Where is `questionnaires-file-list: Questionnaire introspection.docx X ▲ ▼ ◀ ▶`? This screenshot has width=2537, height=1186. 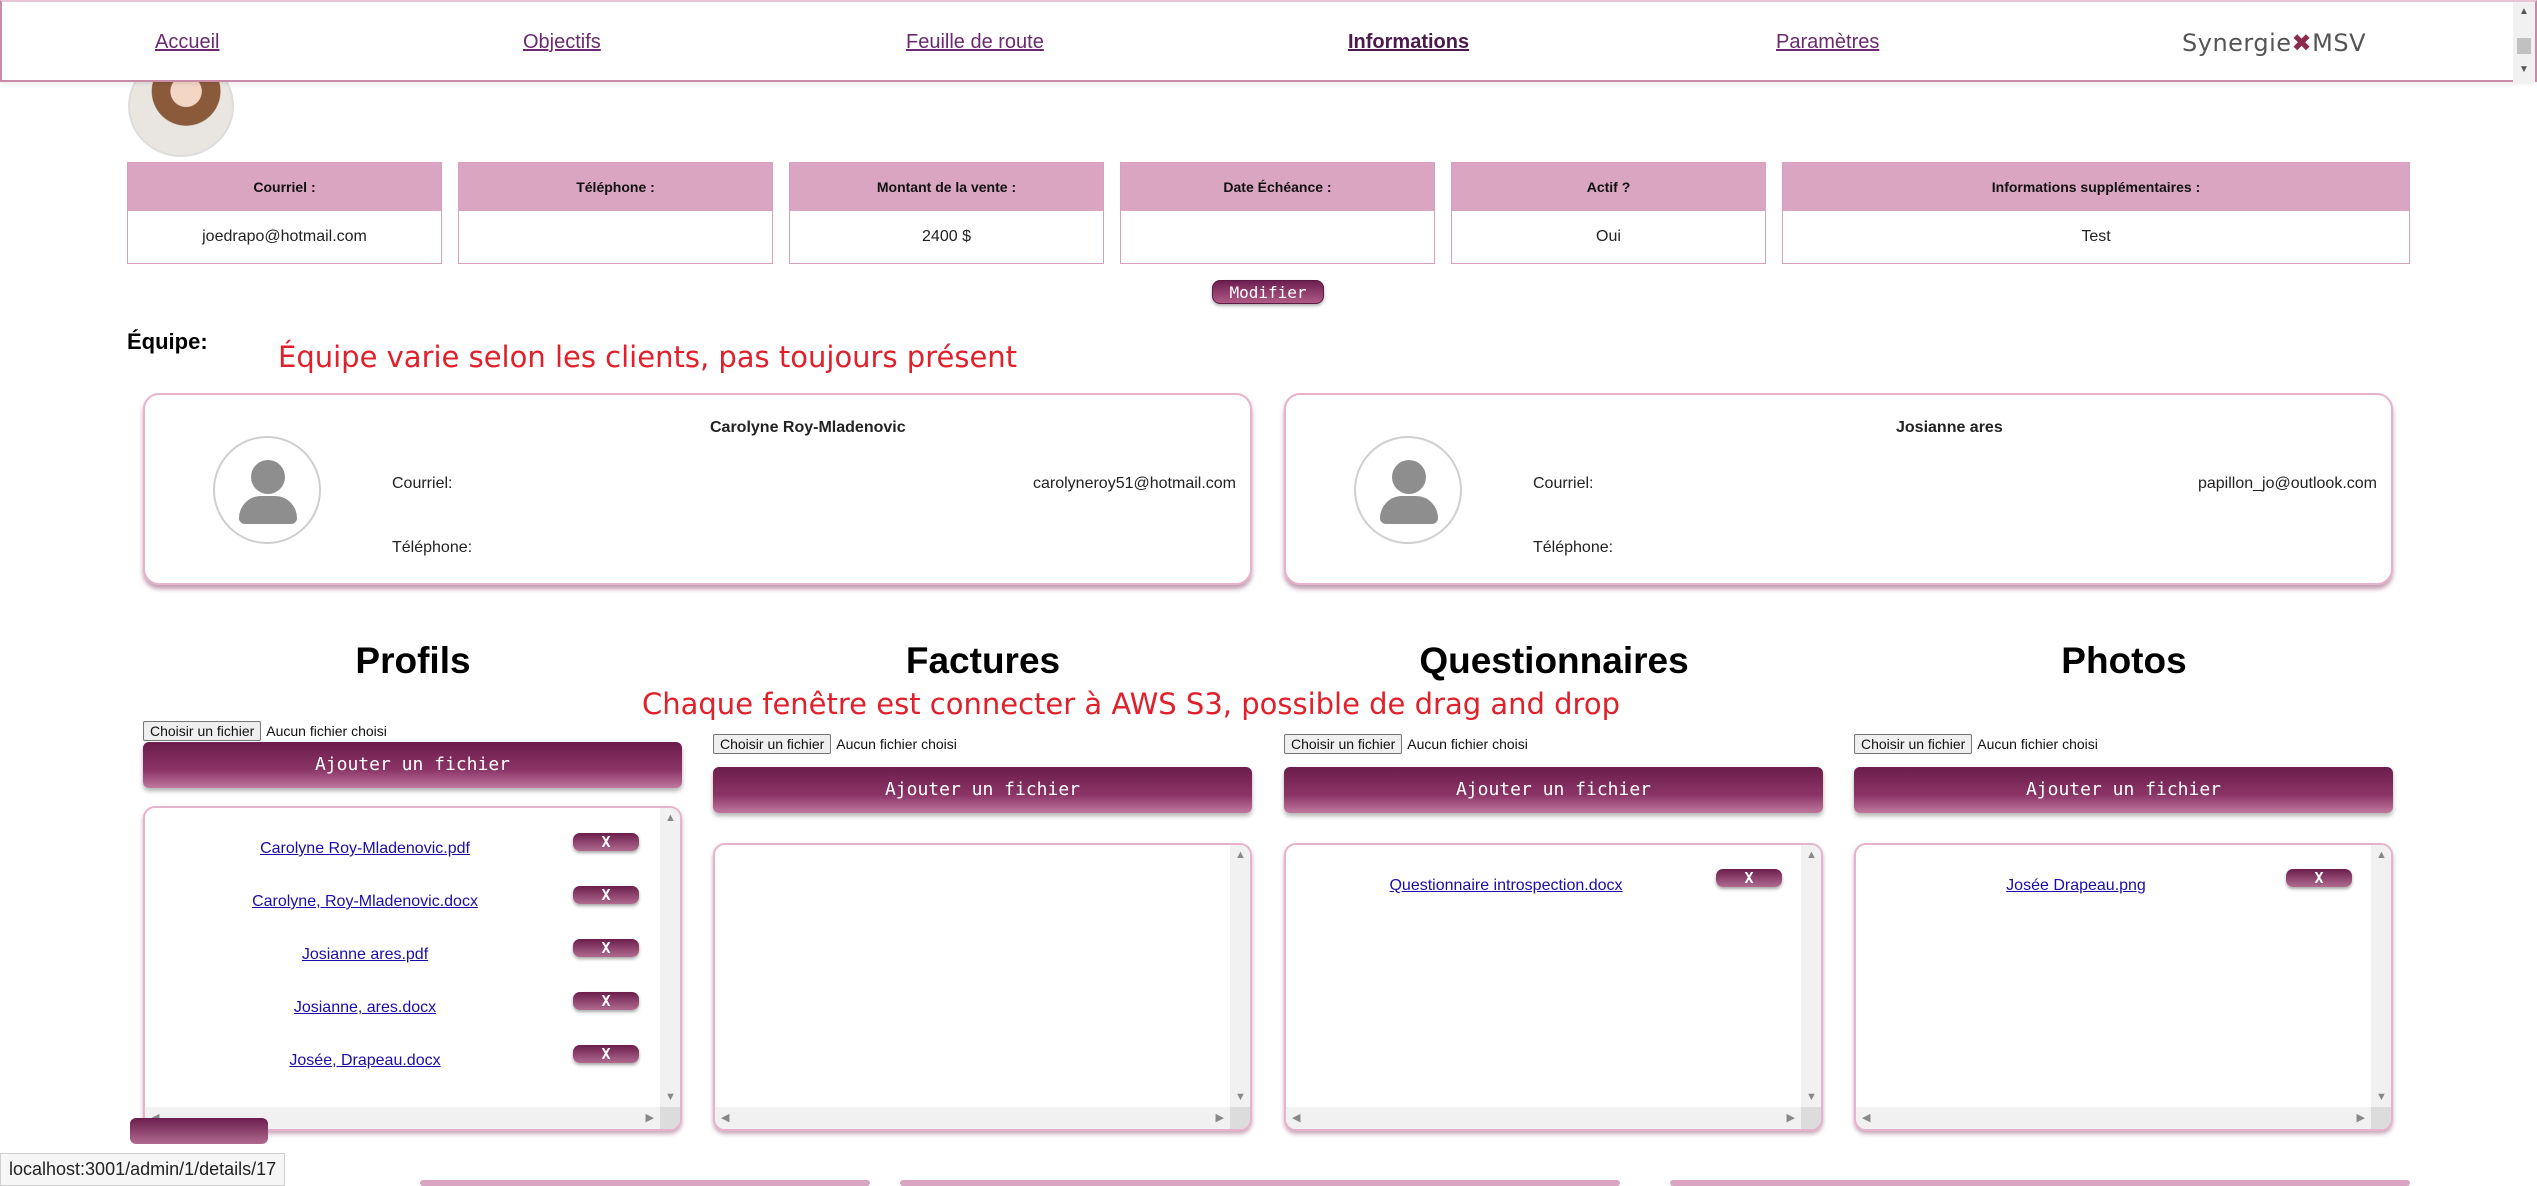 questionnaires-file-list: Questionnaire introspection.docx X ▲ ▼ ◀ ▶ is located at coordinates (1553, 987).